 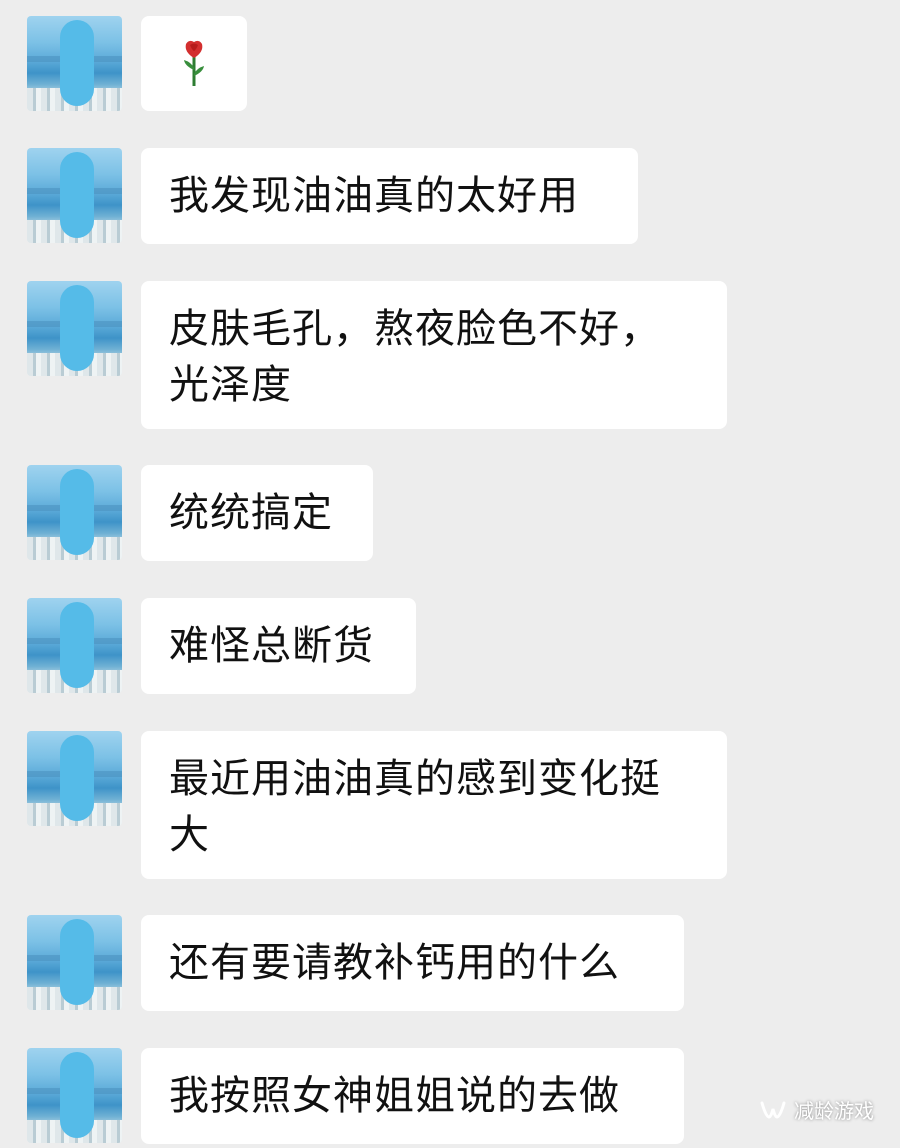 I want to click on message-bubble, so click(x=194, y=63).